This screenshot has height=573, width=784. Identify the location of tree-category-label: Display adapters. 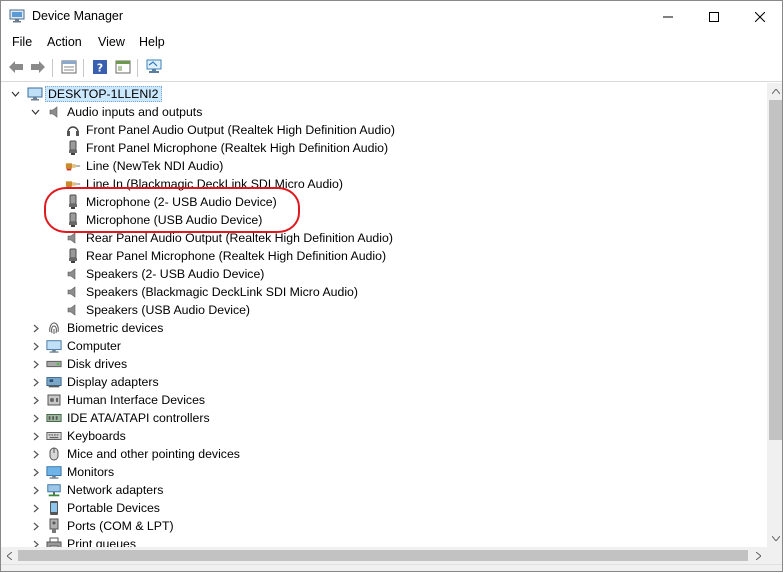
(113, 382).